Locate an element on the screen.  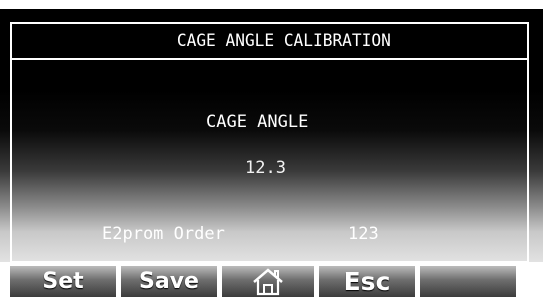
e2prom-order-label: E2prom Order is located at coordinates (163, 234).